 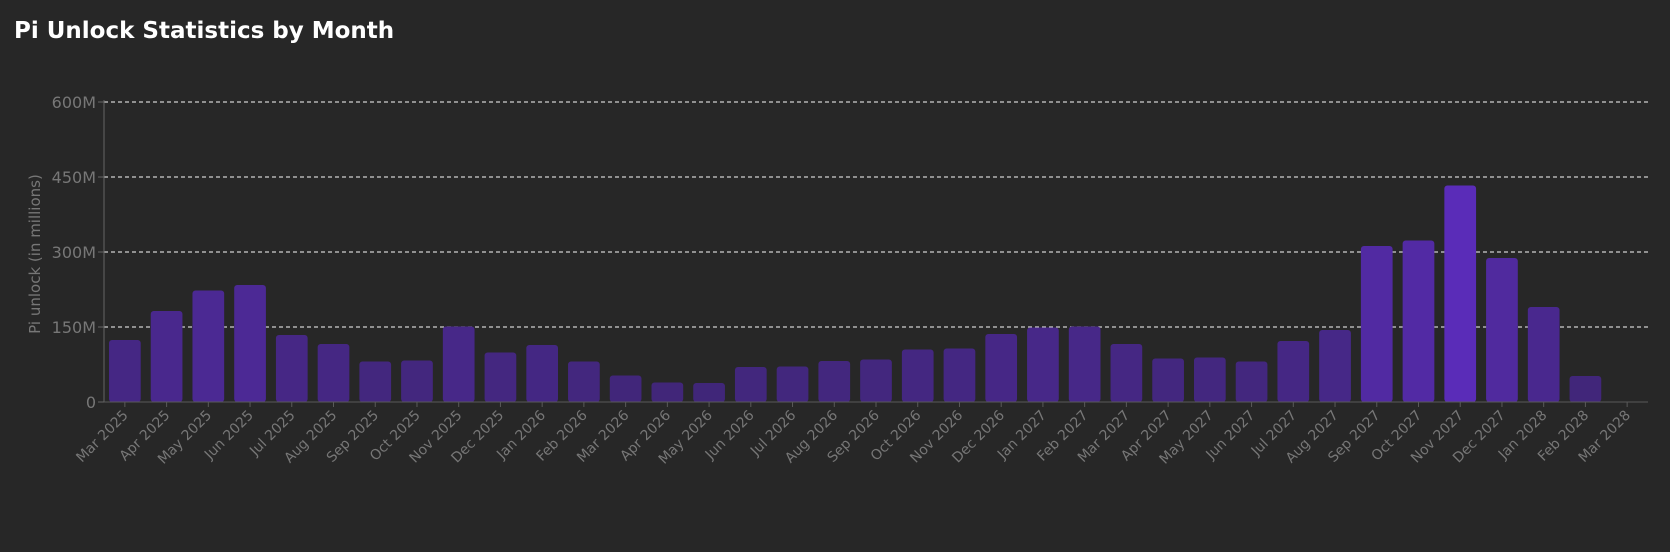 What do you see at coordinates (74, 252) in the screenshot?
I see `y-tick-label: 300M` at bounding box center [74, 252].